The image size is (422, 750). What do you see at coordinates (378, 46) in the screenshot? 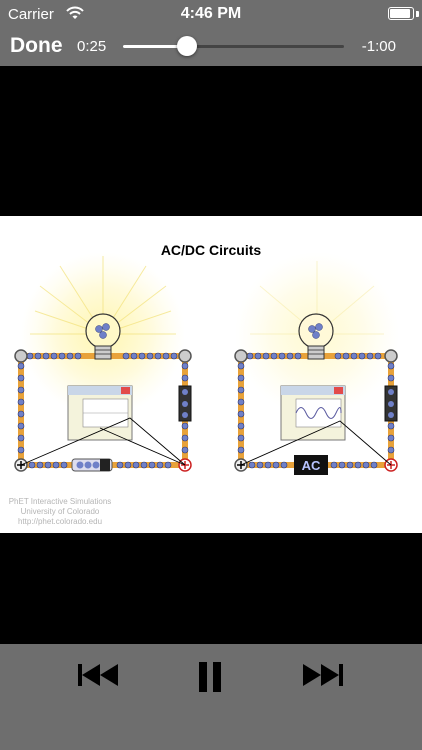
I see `remaining-time: -1:00` at bounding box center [378, 46].